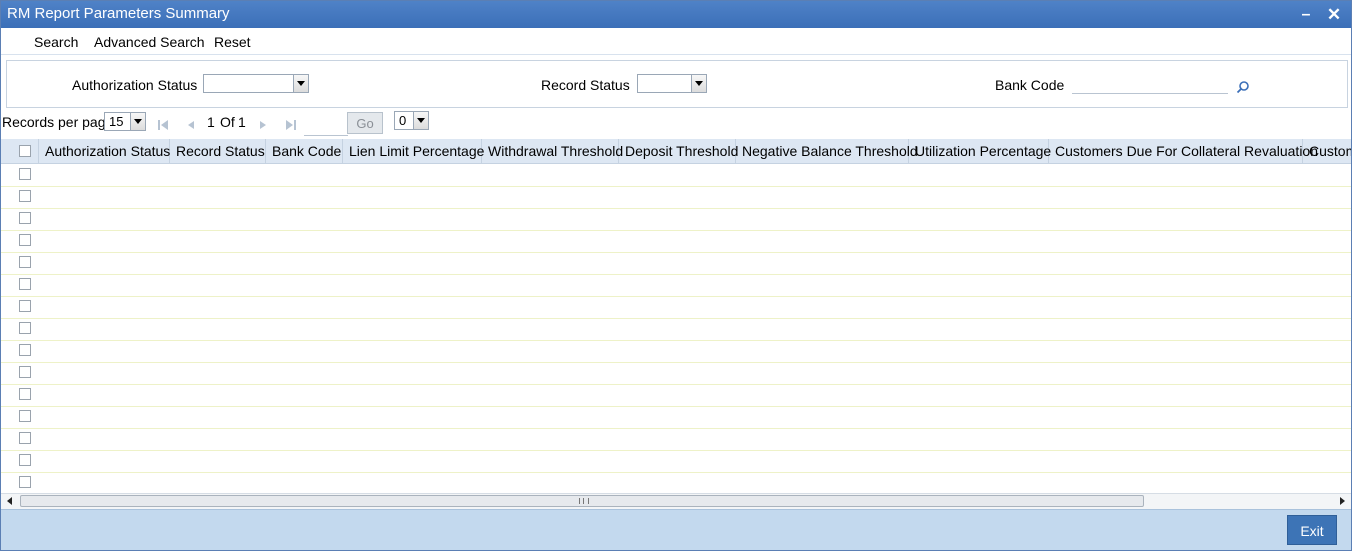  I want to click on current-page: 1, so click(211, 122).